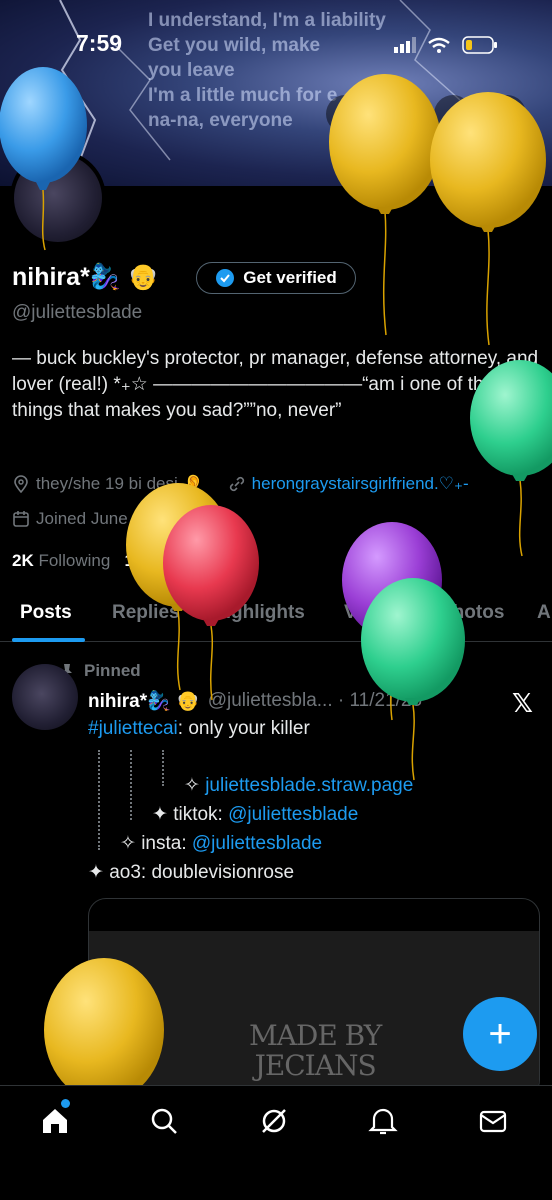 This screenshot has height=1200, width=552. I want to click on get-verified-button: Get verified, so click(276, 278).